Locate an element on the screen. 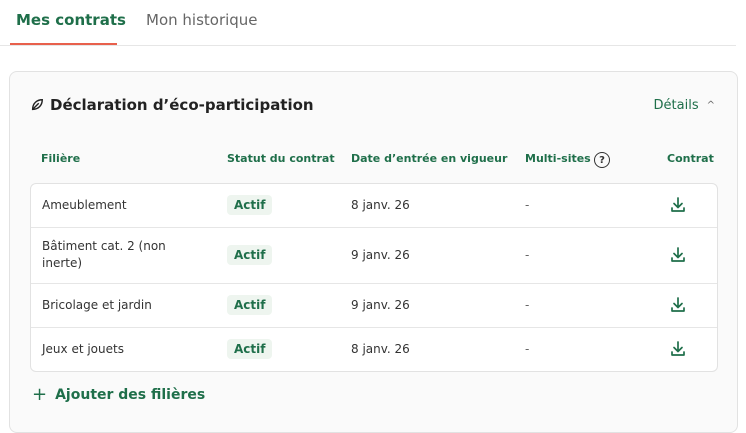  cell-filiere: Bâtiment cat. 2 (non inerte) is located at coordinates (104, 254).